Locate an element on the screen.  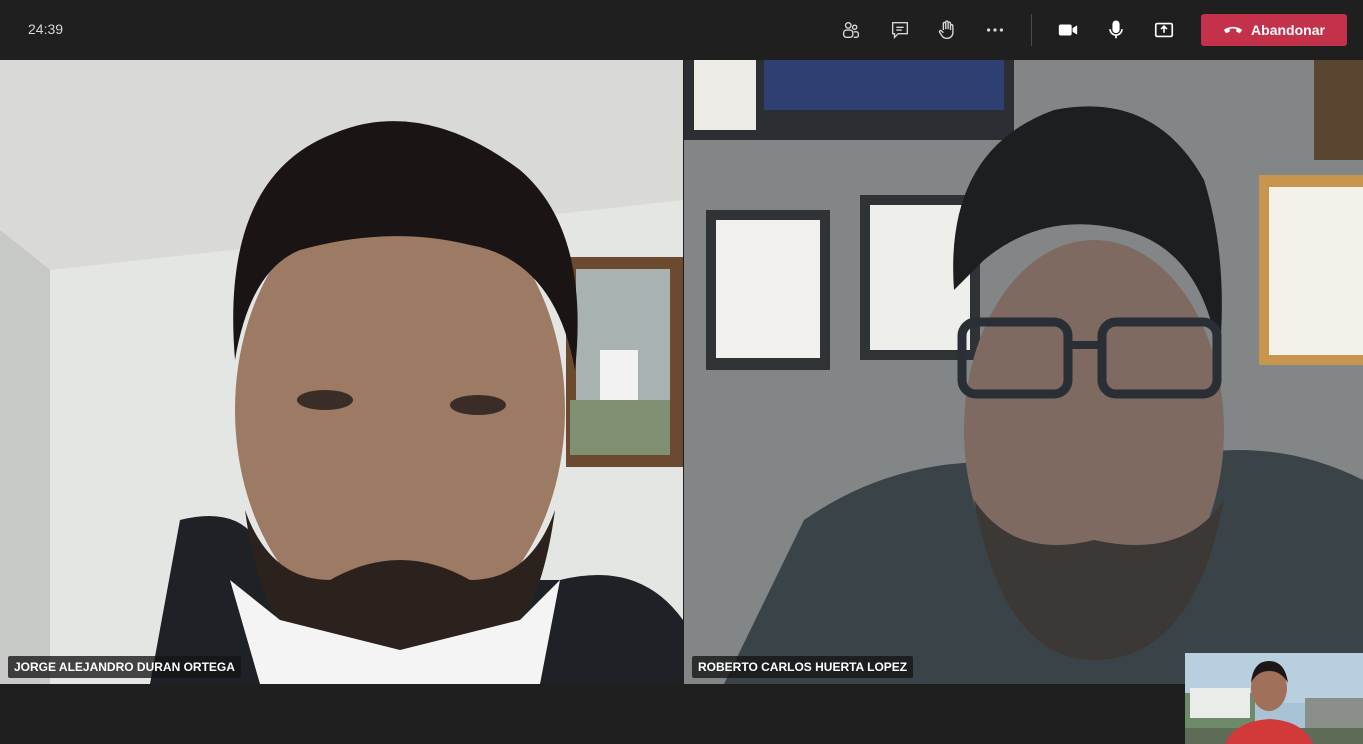
toolbar-divider is located at coordinates (1031, 30).